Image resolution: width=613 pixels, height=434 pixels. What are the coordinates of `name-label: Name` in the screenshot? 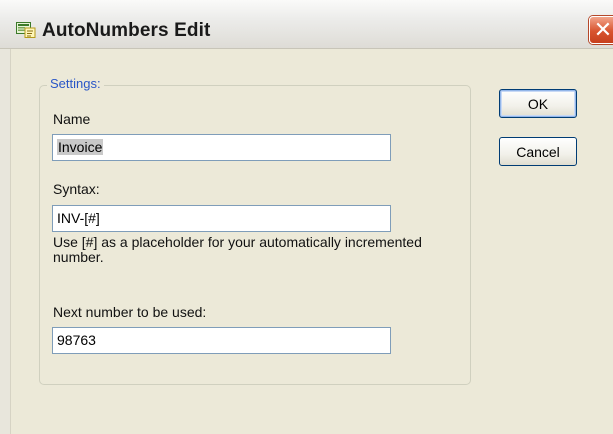 It's located at (72, 119).